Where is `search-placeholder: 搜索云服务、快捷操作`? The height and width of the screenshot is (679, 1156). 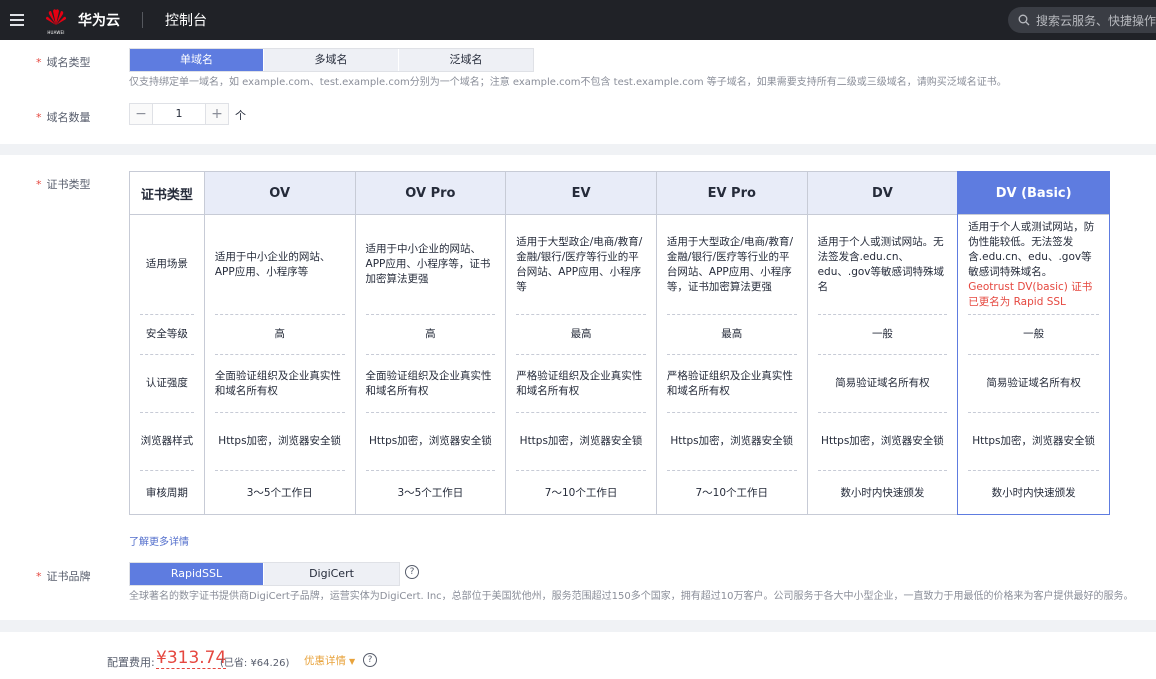 search-placeholder: 搜索云服务、快捷操作 is located at coordinates (1096, 20).